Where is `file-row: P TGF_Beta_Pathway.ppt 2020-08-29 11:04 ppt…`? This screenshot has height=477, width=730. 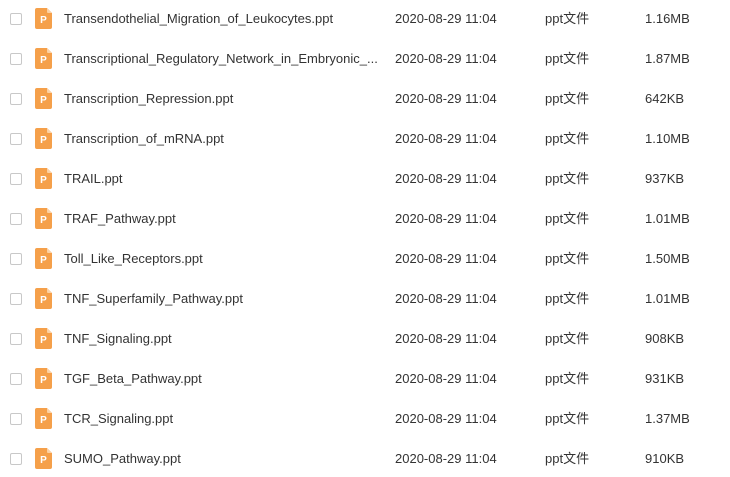 file-row: P TGF_Beta_Pathway.ppt 2020-08-29 11:04 ppt… is located at coordinates (365, 380).